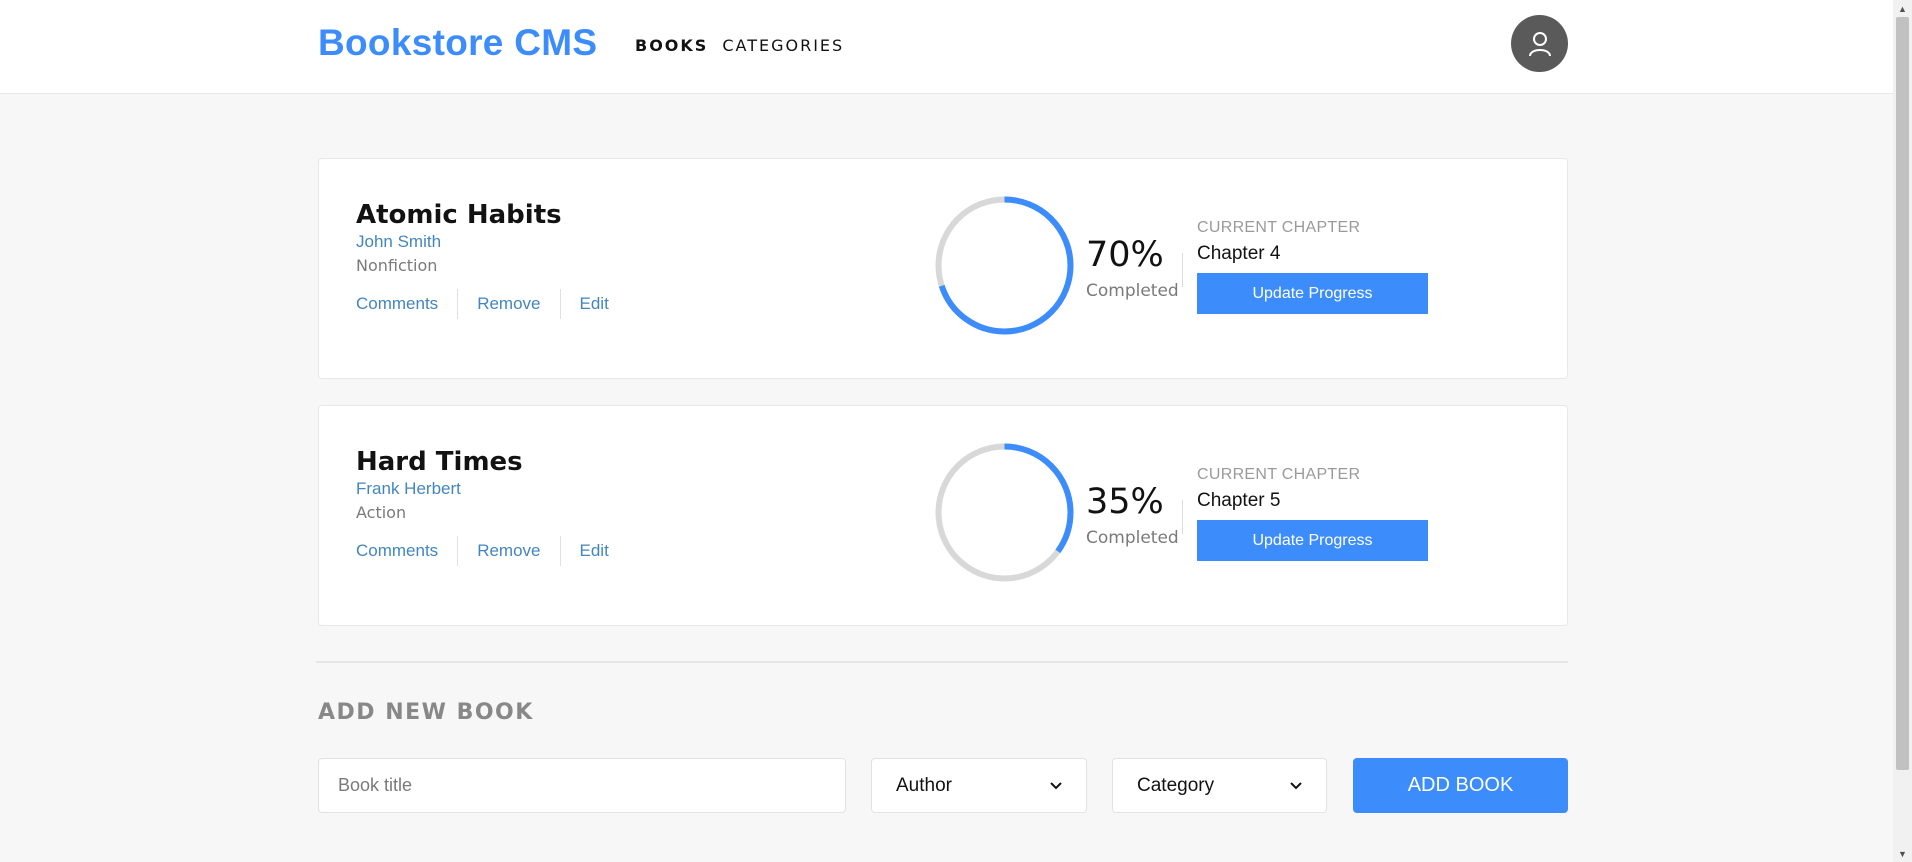  I want to click on form-divider, so click(942, 662).